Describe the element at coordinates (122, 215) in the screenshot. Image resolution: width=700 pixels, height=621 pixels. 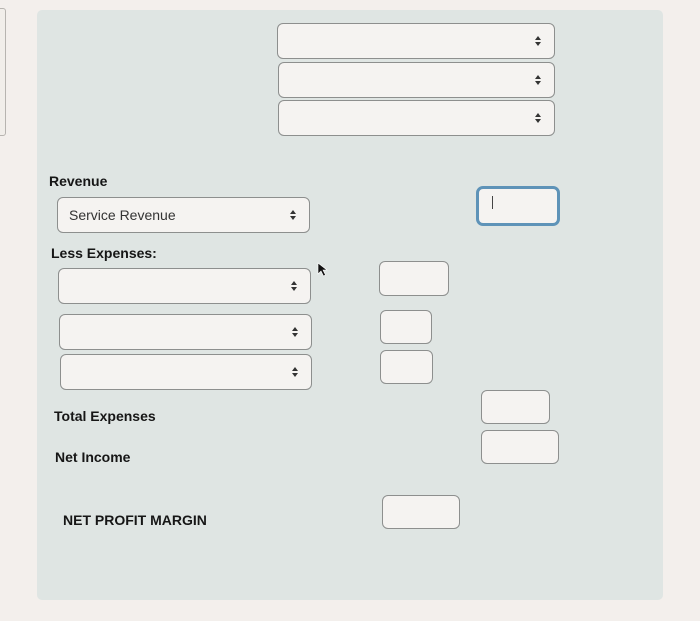
I see `select-value: Service Revenue` at that location.